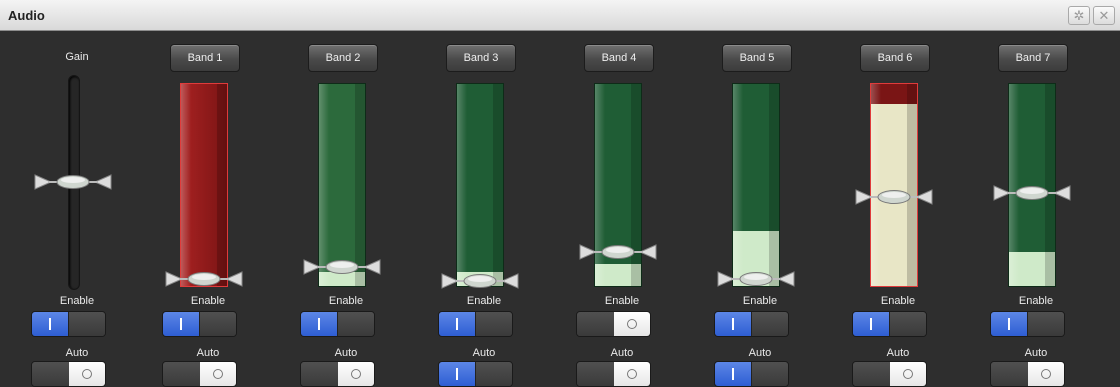 The width and height of the screenshot is (1120, 387). I want to click on band-button: Band 3, so click(481, 58).